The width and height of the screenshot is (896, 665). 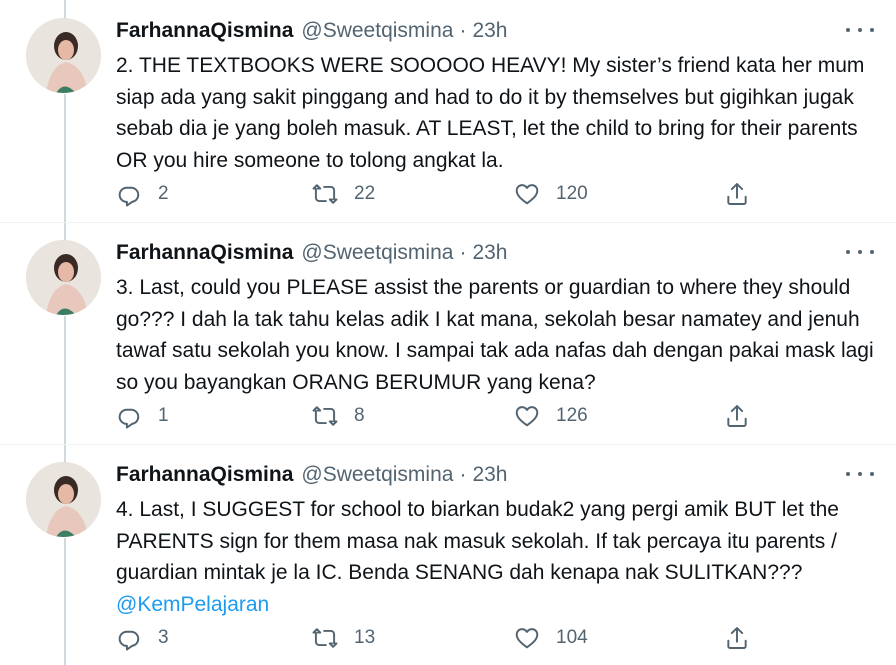 I want to click on like-count: 126, so click(x=572, y=415).